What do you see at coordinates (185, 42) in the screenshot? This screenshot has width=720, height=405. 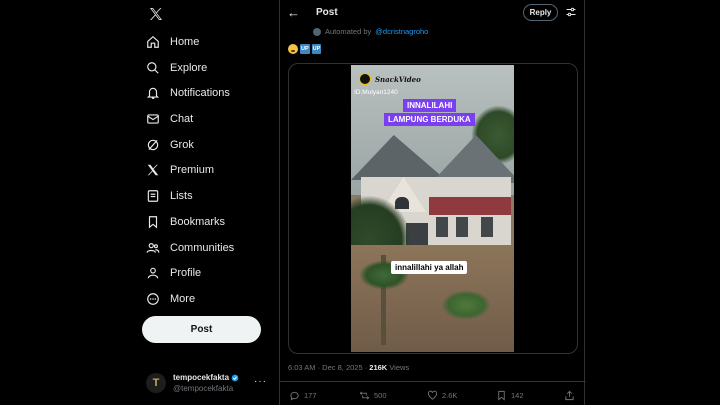 I see `sidebar-item-label: Home` at bounding box center [185, 42].